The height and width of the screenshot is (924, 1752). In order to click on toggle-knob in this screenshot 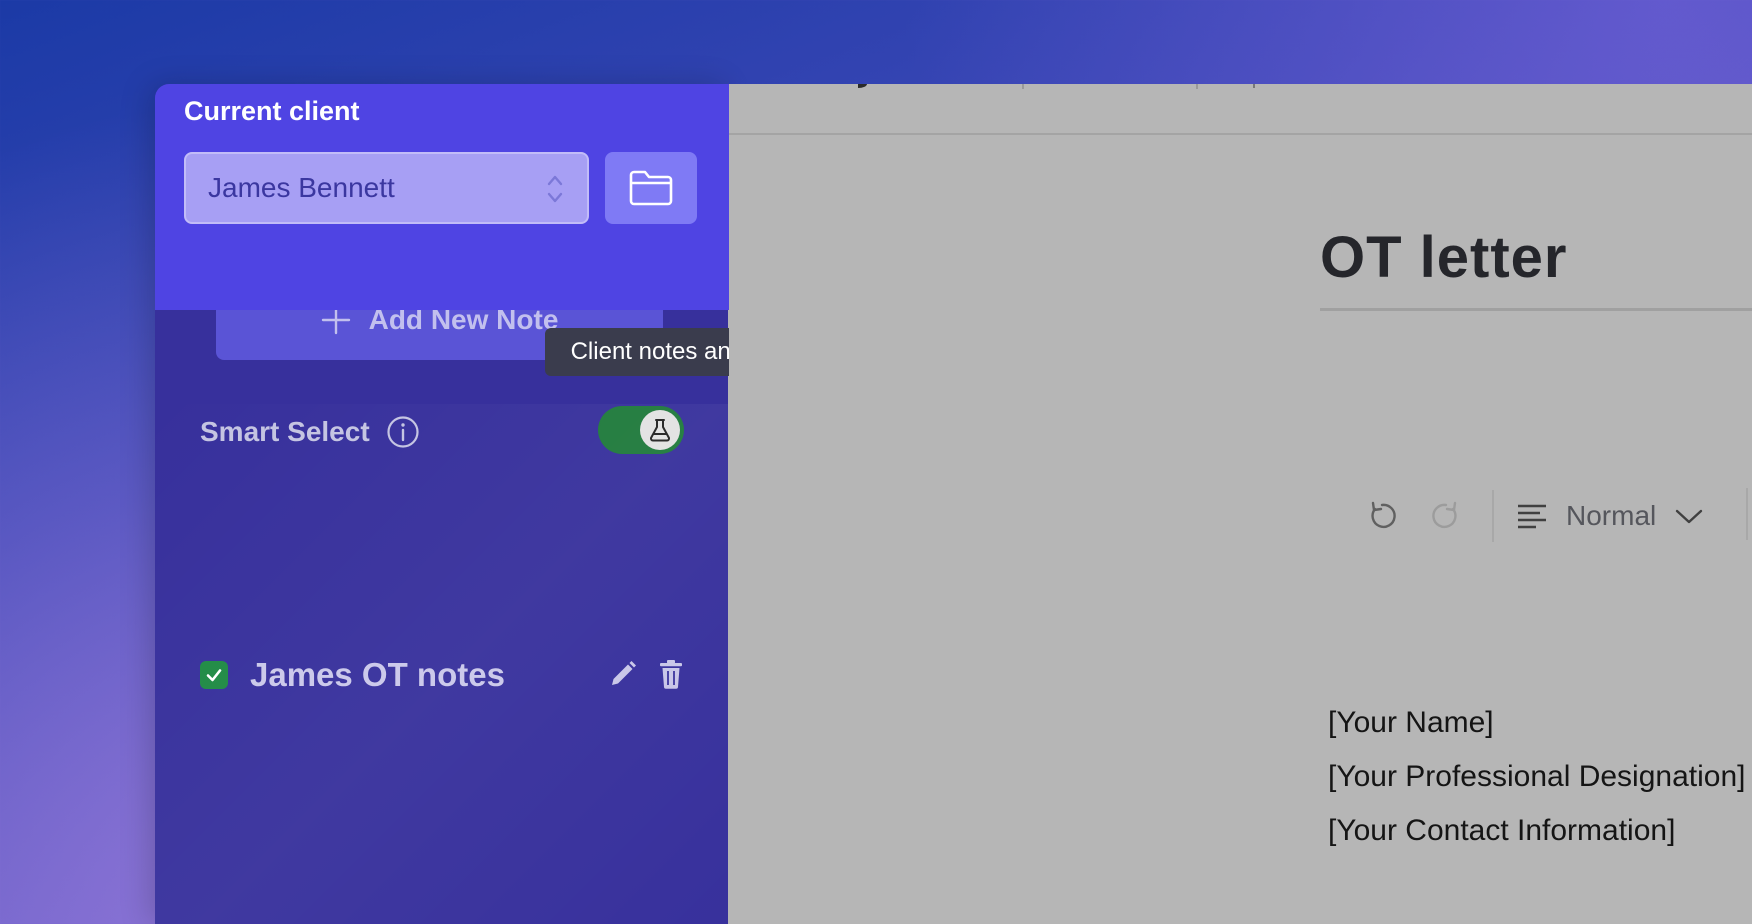, I will do `click(660, 430)`.